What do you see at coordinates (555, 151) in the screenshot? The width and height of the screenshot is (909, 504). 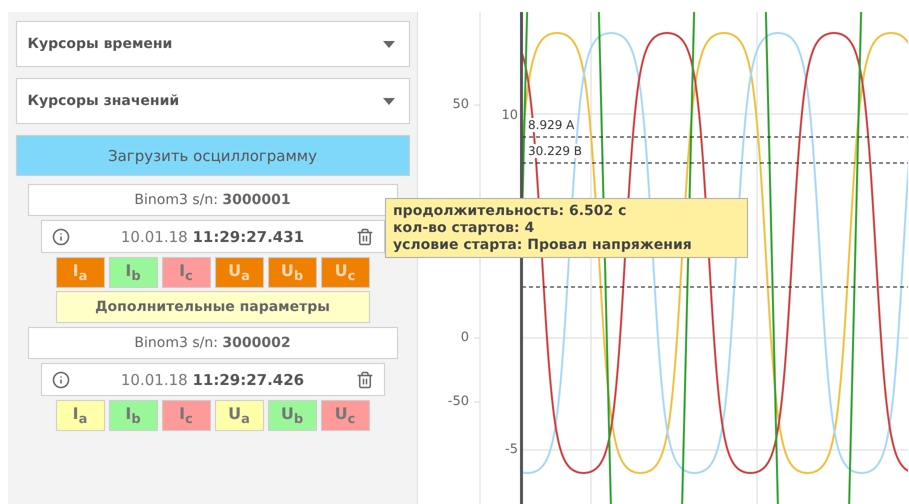 I see `cursor-label: 30.229 В` at bounding box center [555, 151].